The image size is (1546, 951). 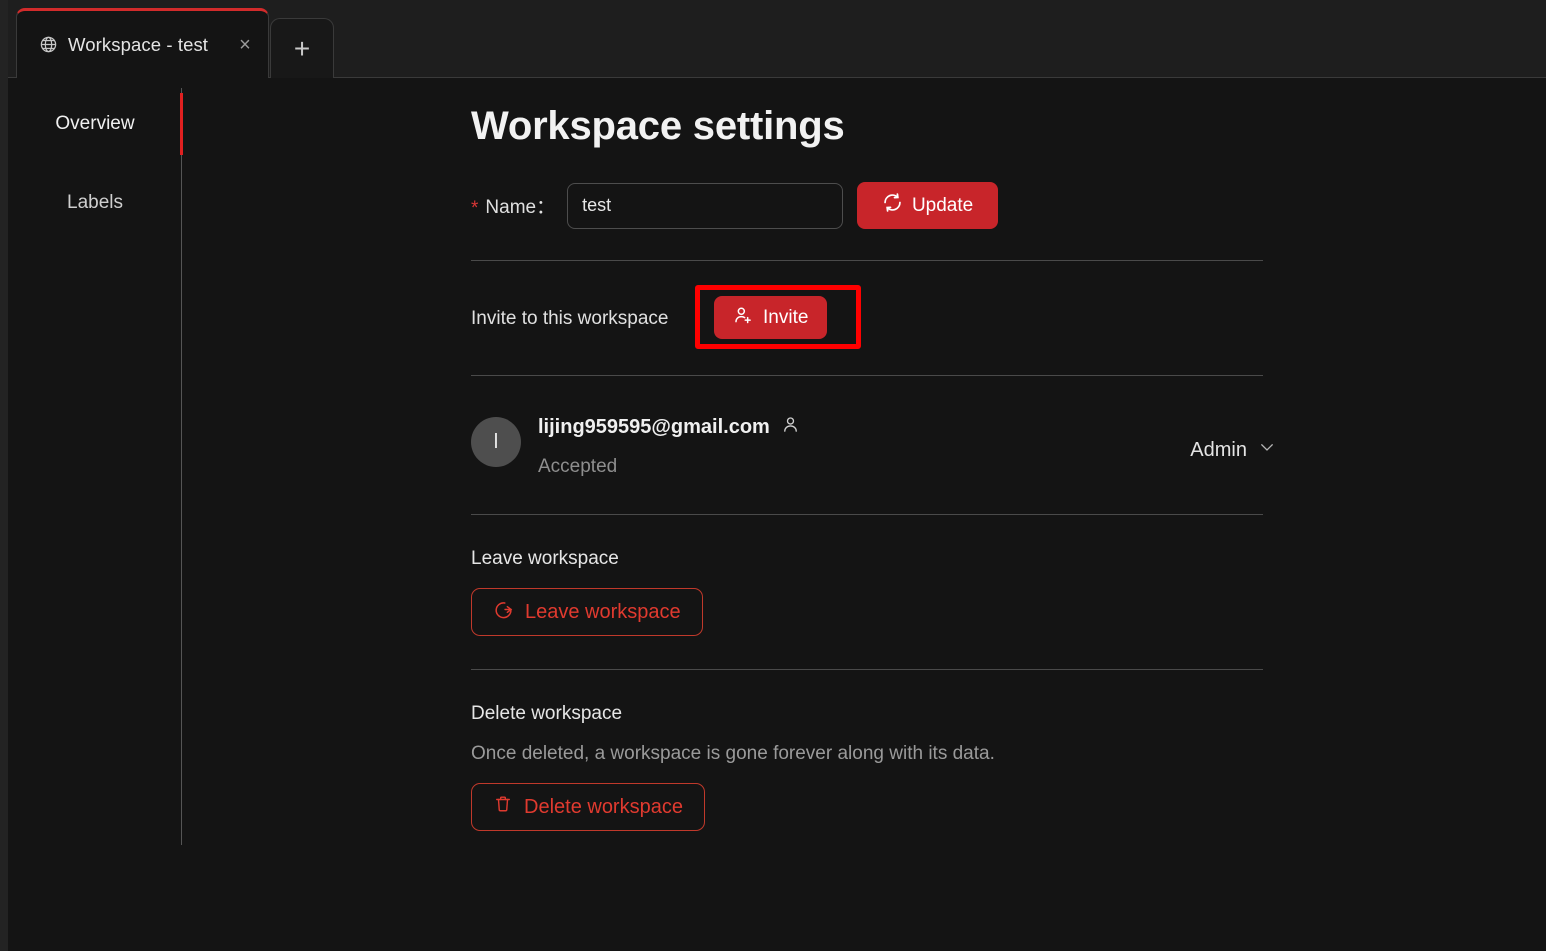 What do you see at coordinates (777, 43) in the screenshot?
I see `tab-bar: Workspace - test × +` at bounding box center [777, 43].